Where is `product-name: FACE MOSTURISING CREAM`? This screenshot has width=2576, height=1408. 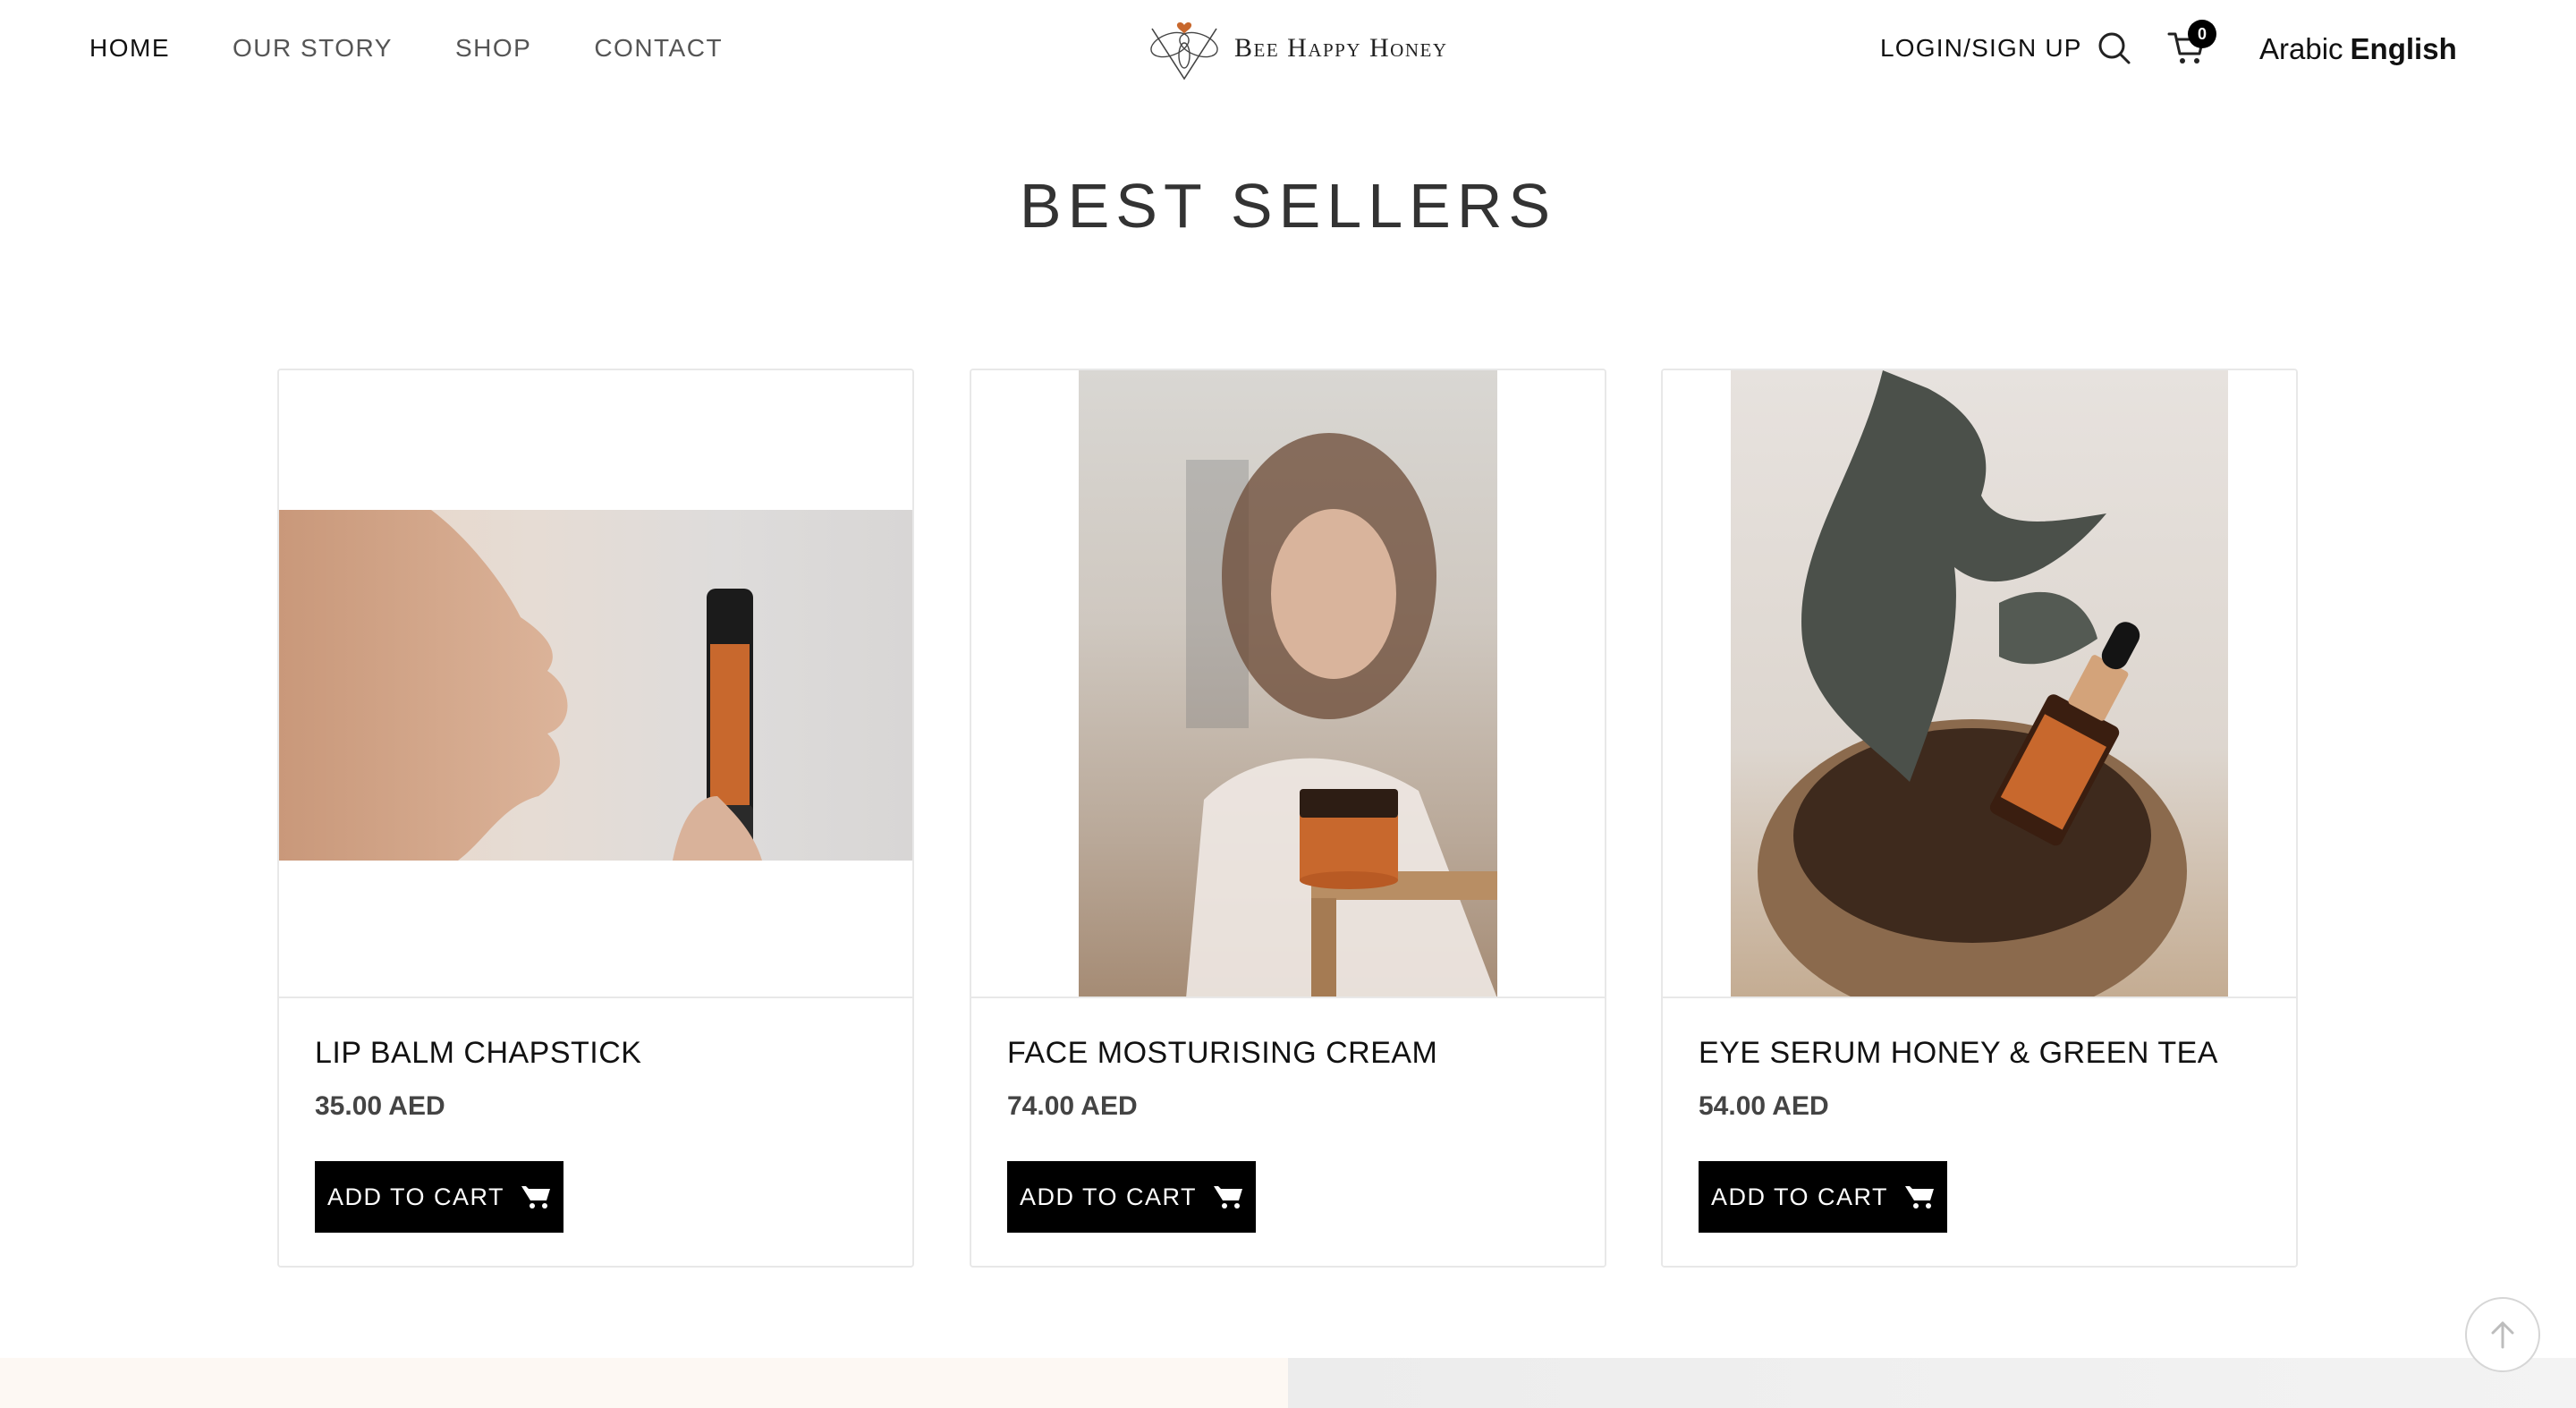 product-name: FACE MOSTURISING CREAM is located at coordinates (1222, 1053).